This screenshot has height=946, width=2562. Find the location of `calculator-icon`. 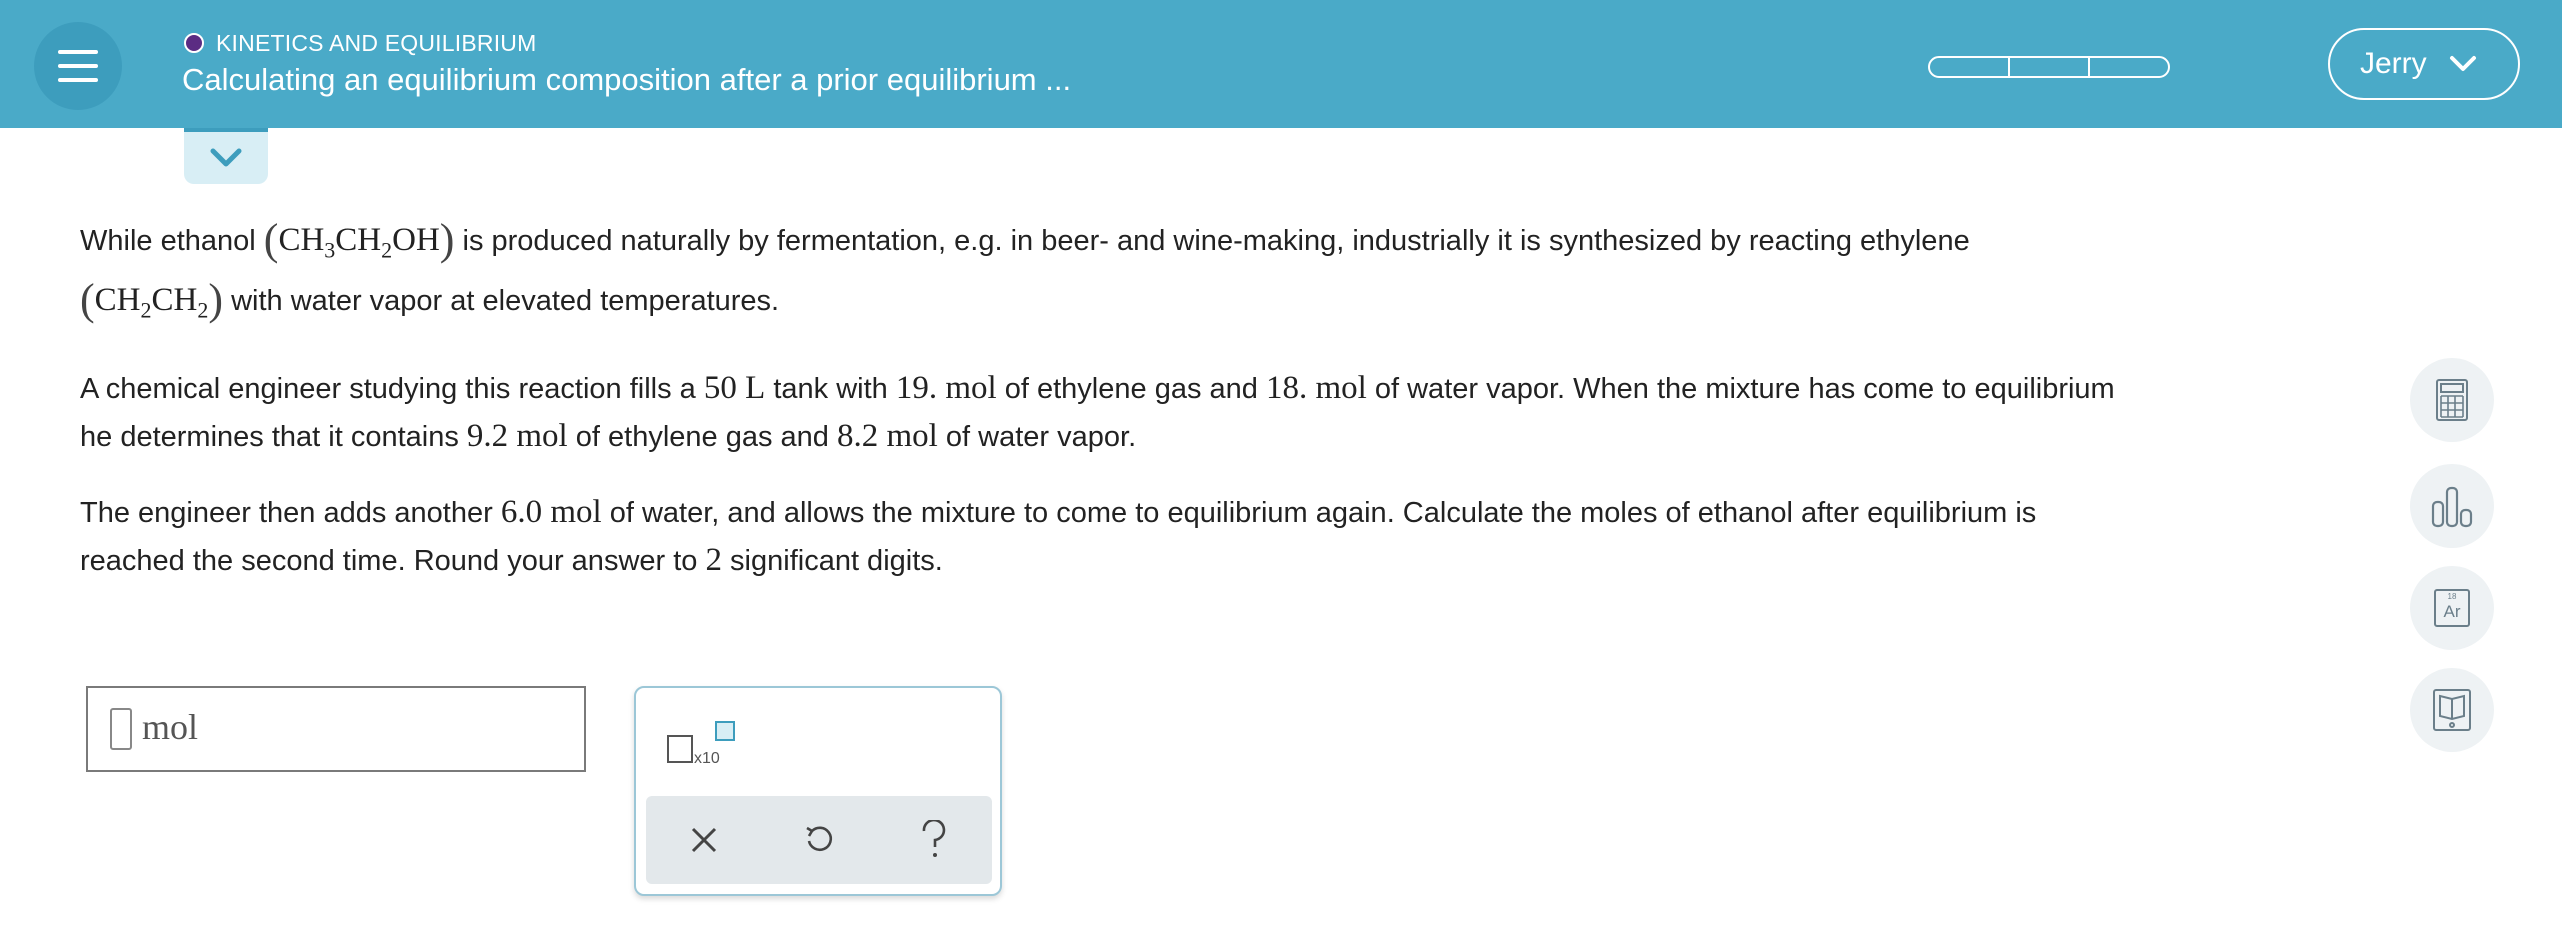

calculator-icon is located at coordinates (2452, 400).